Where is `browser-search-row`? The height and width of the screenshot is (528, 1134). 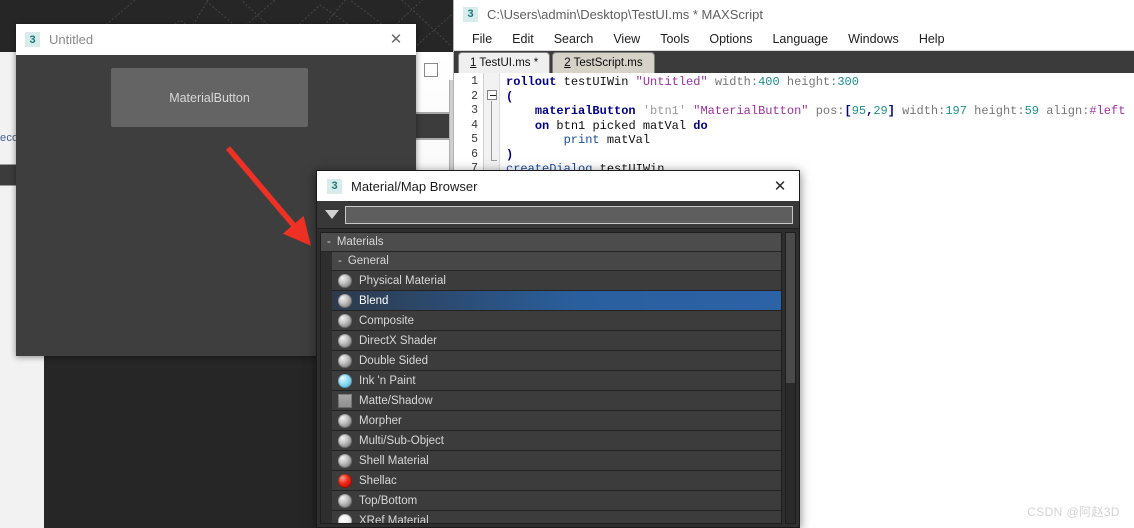 browser-search-row is located at coordinates (558, 215).